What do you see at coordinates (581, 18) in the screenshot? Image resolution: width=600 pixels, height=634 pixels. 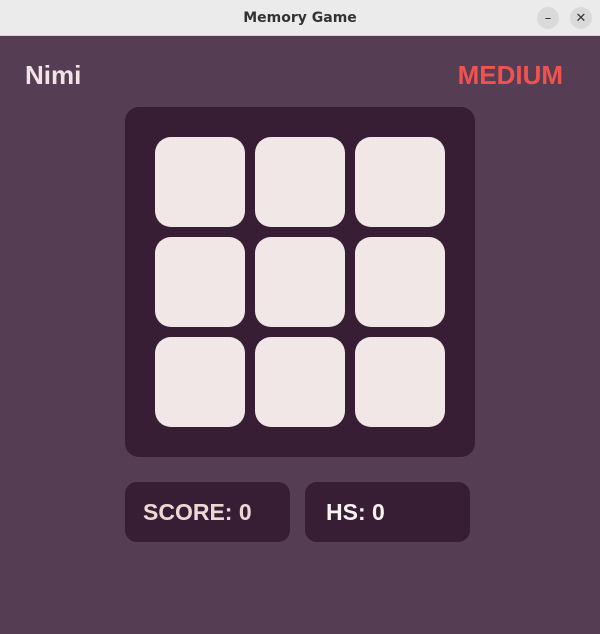 I see `close-button: ✕` at bounding box center [581, 18].